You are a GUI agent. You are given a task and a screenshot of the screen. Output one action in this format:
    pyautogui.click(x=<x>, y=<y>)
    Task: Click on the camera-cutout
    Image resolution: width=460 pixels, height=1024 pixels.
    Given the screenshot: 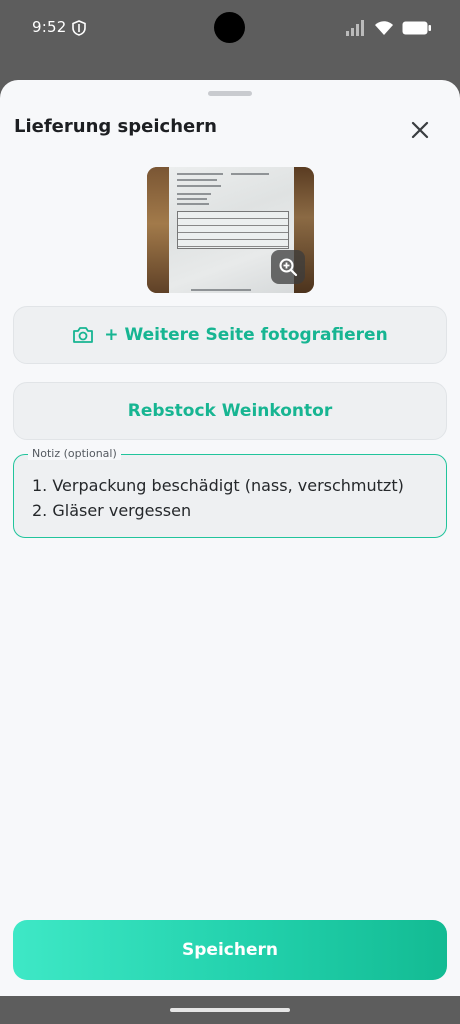 What is the action you would take?
    pyautogui.click(x=229, y=27)
    